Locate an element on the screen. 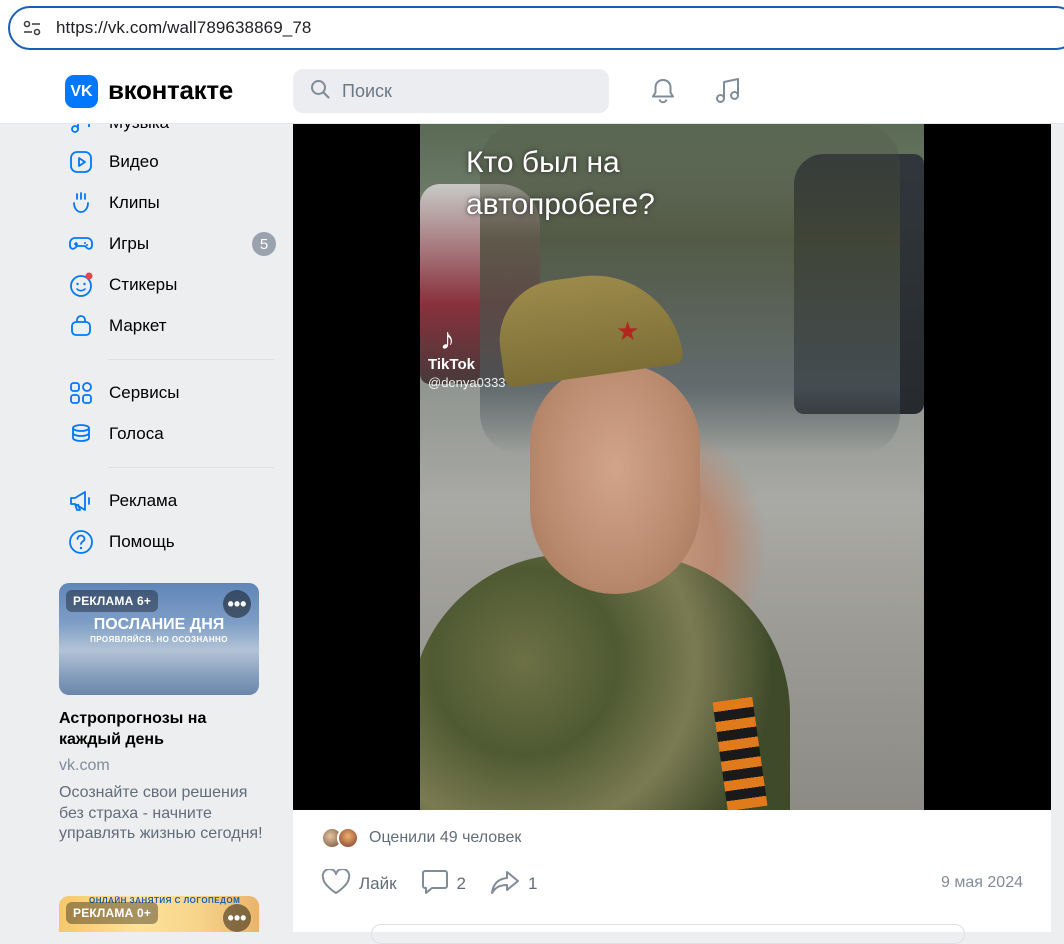 This screenshot has height=944, width=1064. comments-count: 2 is located at coordinates (461, 883).